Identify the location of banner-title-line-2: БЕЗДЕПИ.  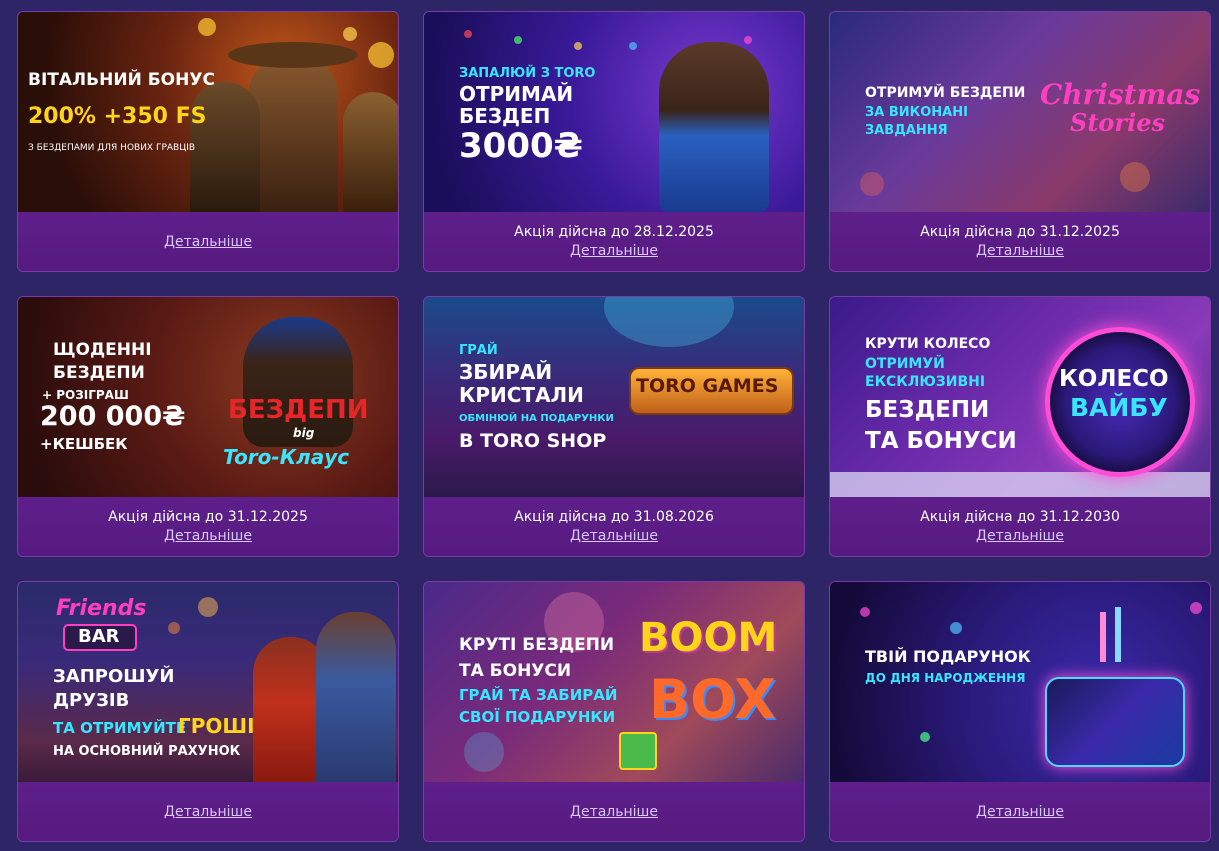
(99, 373).